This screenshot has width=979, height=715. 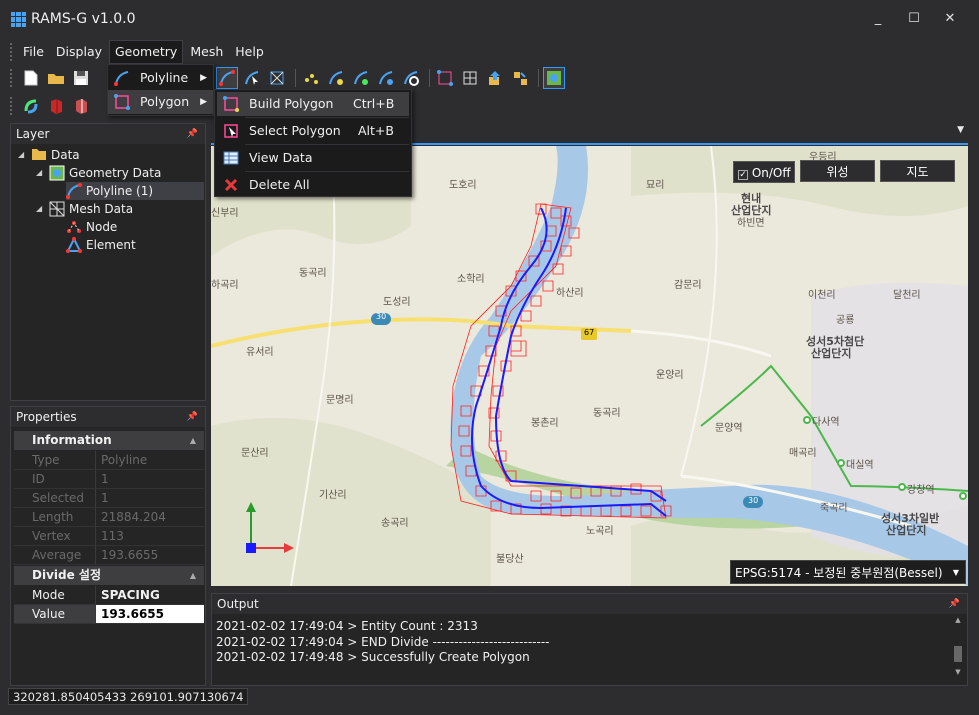 What do you see at coordinates (109, 614) in the screenshot?
I see `prop-row-value: Value 193.6655` at bounding box center [109, 614].